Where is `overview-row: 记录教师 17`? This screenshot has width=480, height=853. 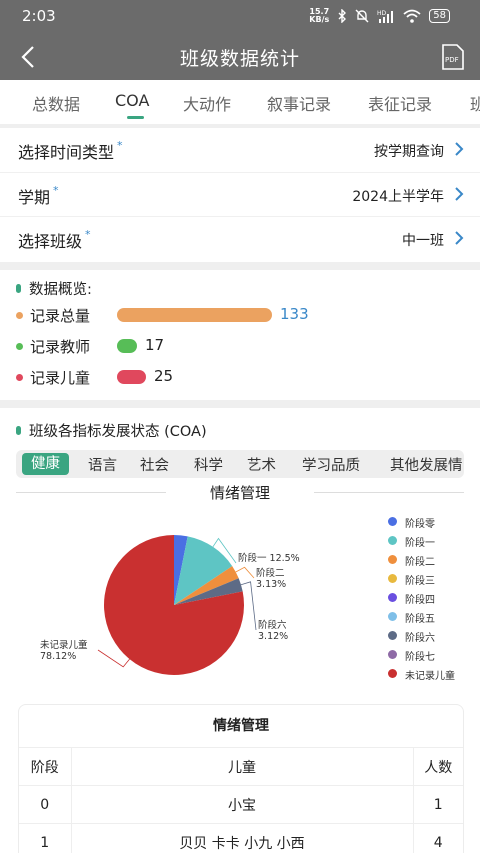 overview-row: 记录教师 17 is located at coordinates (236, 346).